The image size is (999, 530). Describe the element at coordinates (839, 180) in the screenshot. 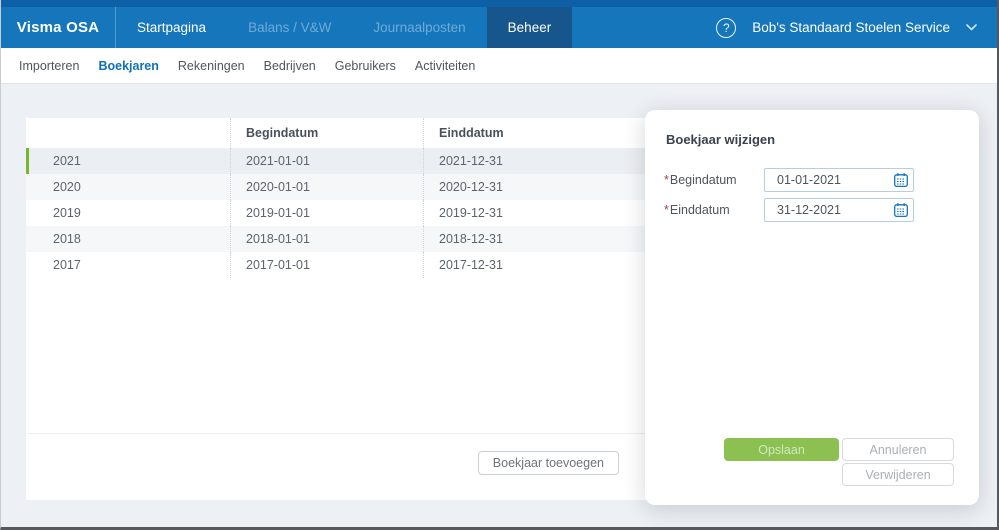

I see `begindatum-input` at that location.